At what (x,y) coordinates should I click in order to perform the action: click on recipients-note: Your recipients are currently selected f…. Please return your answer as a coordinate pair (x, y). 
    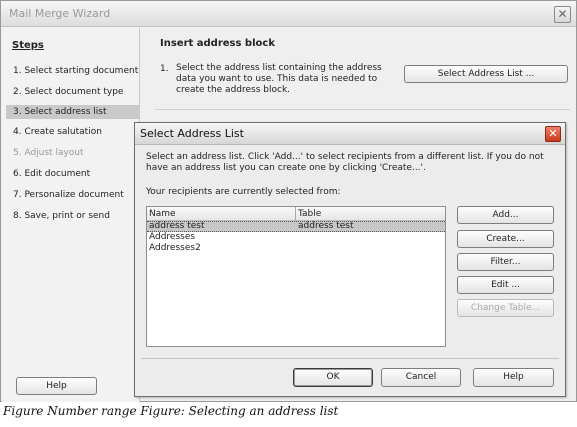
    Looking at the image, I should click on (243, 192).